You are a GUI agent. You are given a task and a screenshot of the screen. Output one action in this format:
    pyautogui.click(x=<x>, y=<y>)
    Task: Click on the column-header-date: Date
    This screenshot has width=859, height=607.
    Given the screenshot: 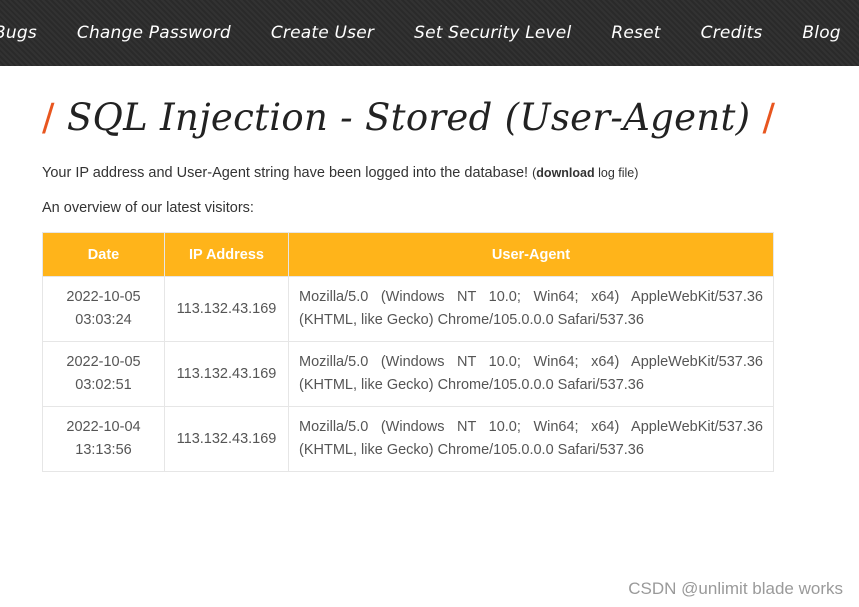 What is the action you would take?
    pyautogui.click(x=103, y=254)
    